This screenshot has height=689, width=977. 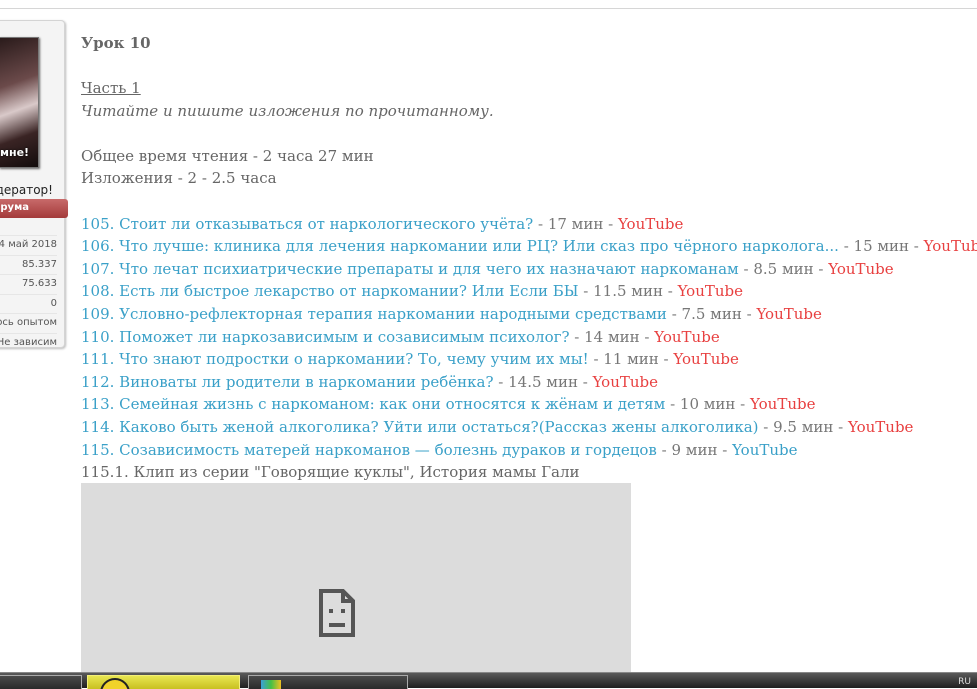 I want to click on stat-points: 0, so click(x=28, y=303).